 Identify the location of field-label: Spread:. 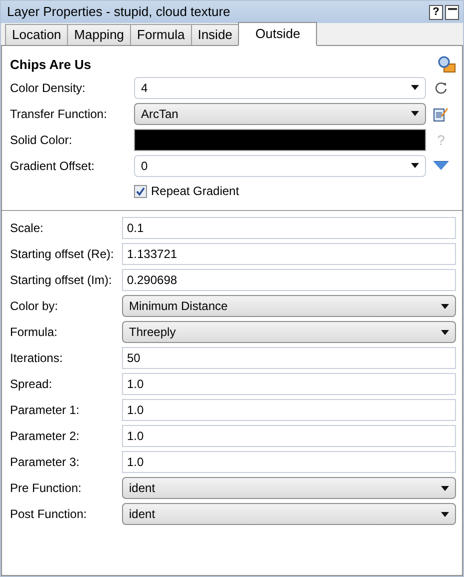
(32, 384).